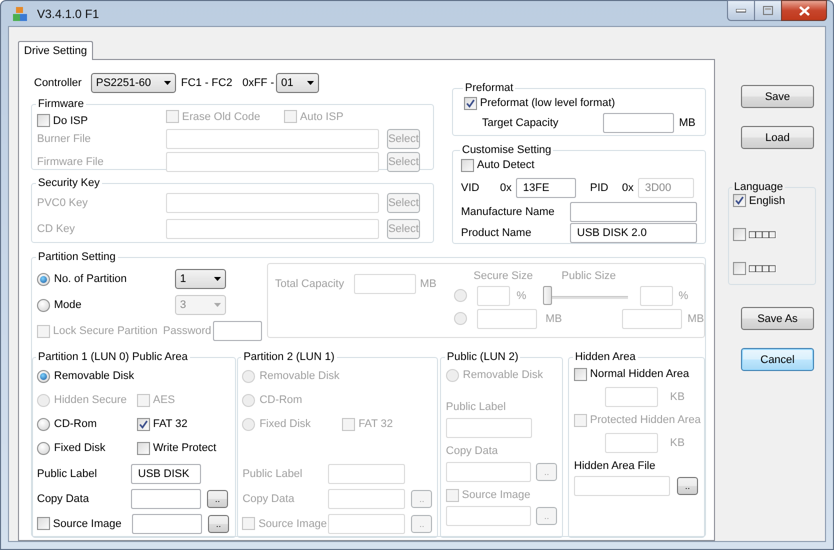 Image resolution: width=834 pixels, height=550 pixels. I want to click on checkbox-label: FAT 32, so click(170, 424).